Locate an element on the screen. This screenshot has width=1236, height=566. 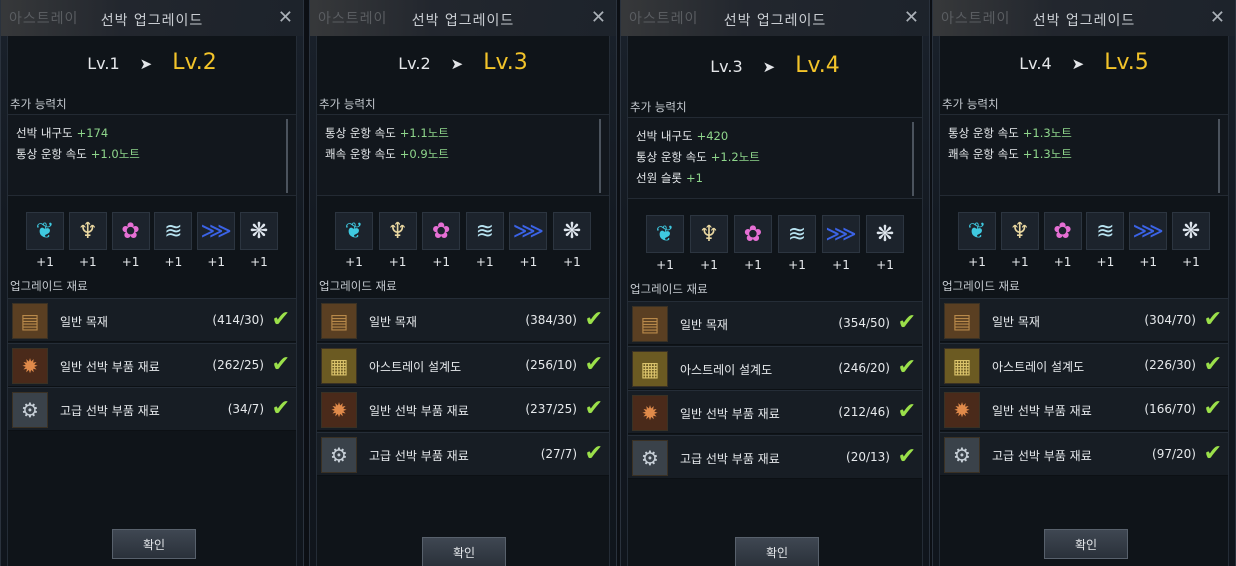
stat-line: 선원 슬롯 +1 is located at coordinates (669, 178).